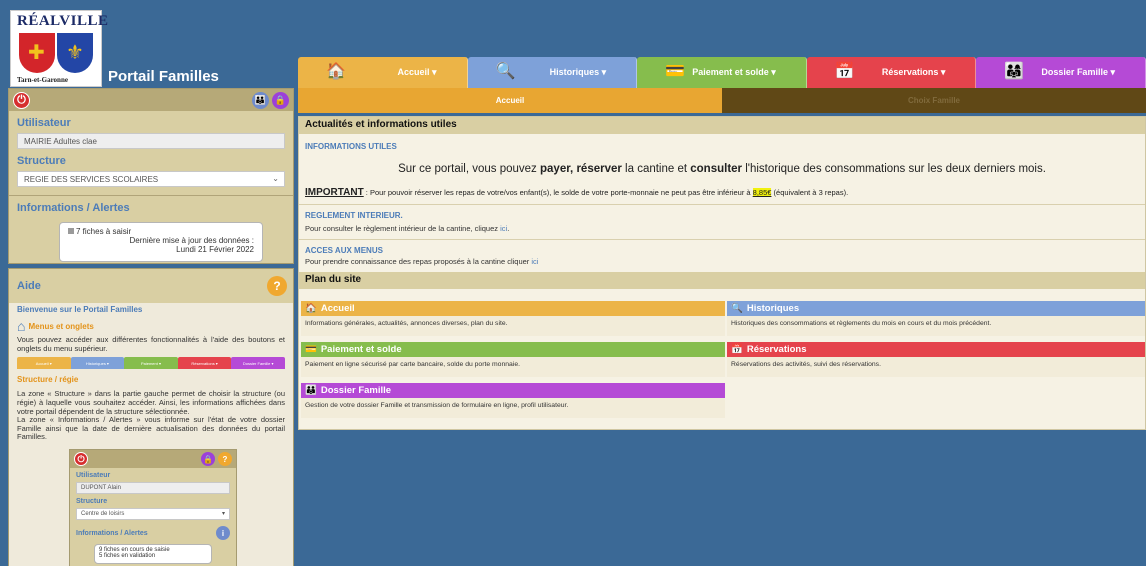 The image size is (1146, 566). Describe the element at coordinates (151, 179) in the screenshot. I see `structure-select: REGIE DES SERVICES SCOLAIRES ⌄` at that location.